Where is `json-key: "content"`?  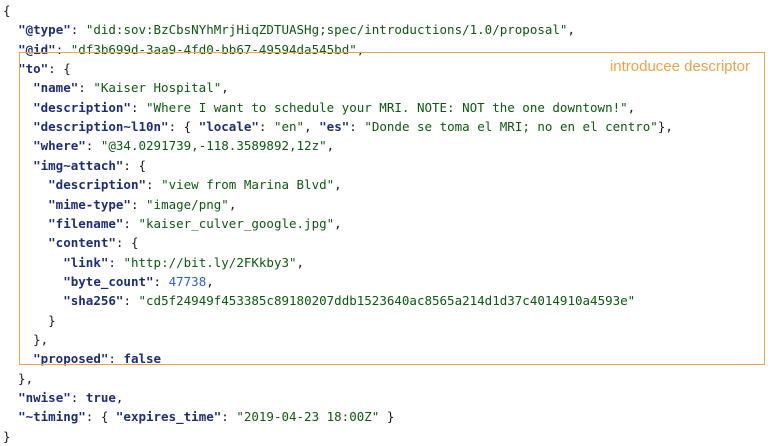 json-key: "content" is located at coordinates (82, 243).